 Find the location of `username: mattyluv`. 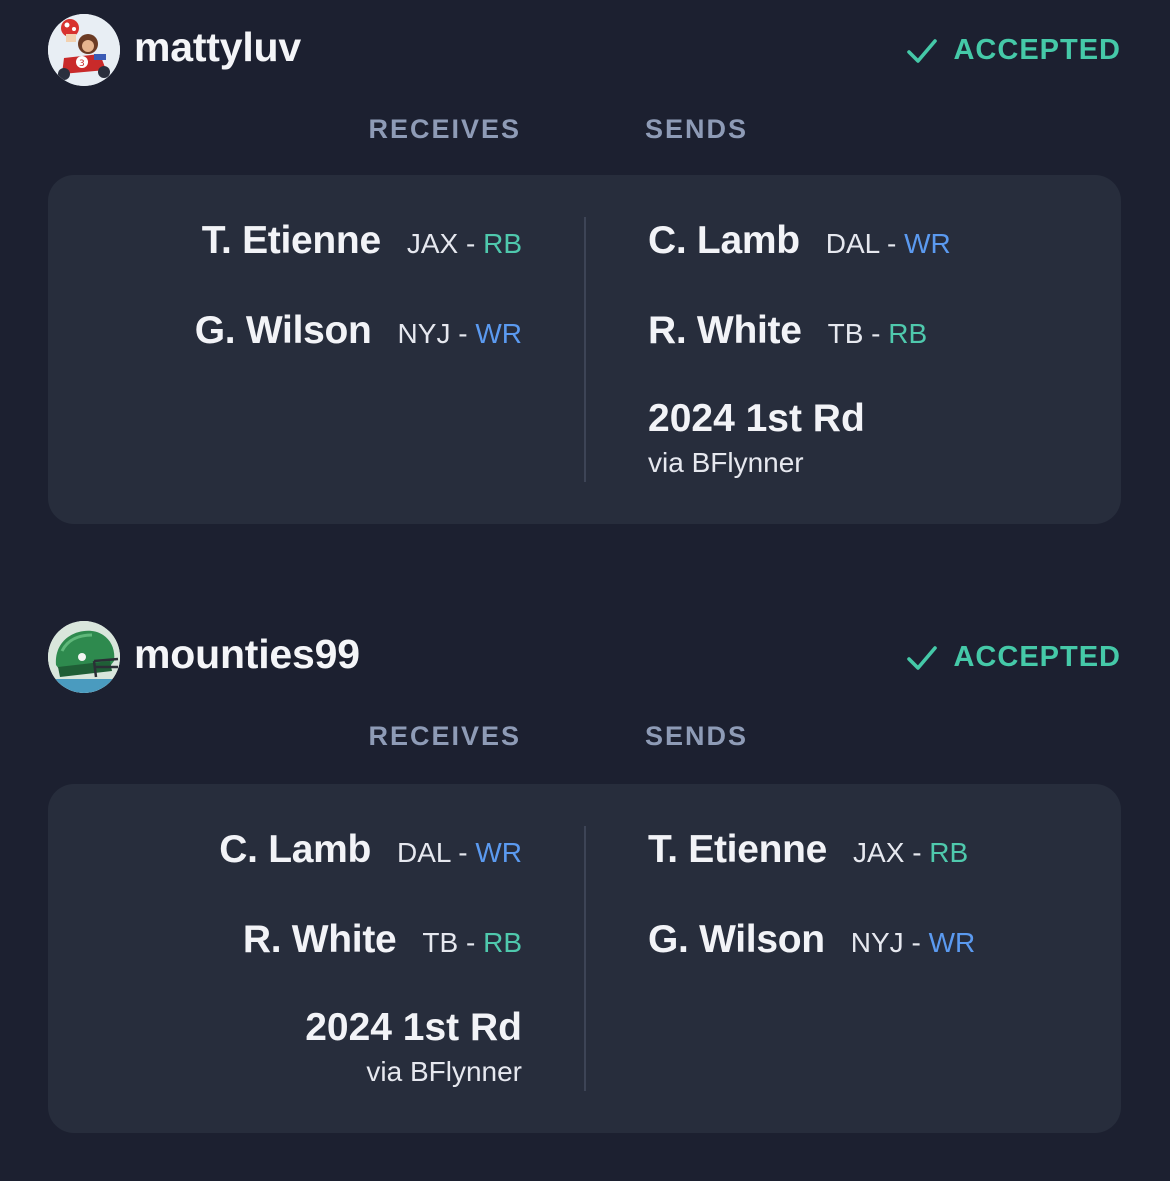

username: mattyluv is located at coordinates (217, 47).